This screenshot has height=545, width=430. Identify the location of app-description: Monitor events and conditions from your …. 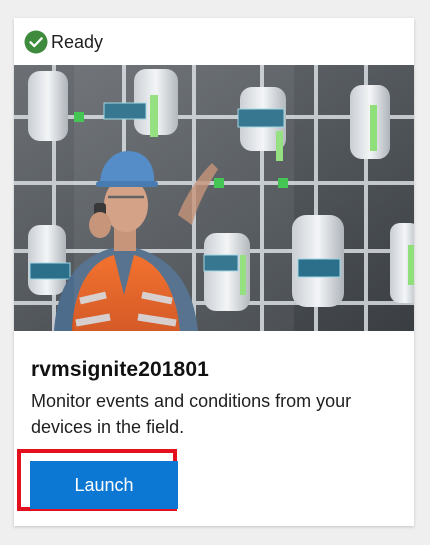
(191, 414).